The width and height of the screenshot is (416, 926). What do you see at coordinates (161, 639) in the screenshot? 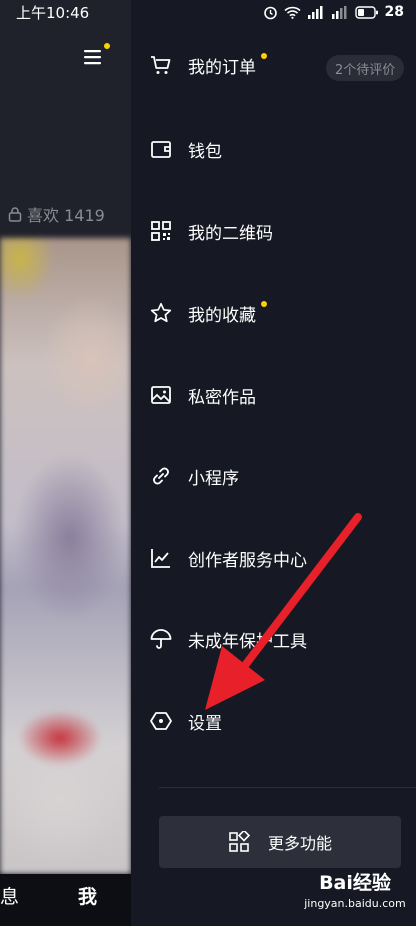
I see `umbrella-icon` at bounding box center [161, 639].